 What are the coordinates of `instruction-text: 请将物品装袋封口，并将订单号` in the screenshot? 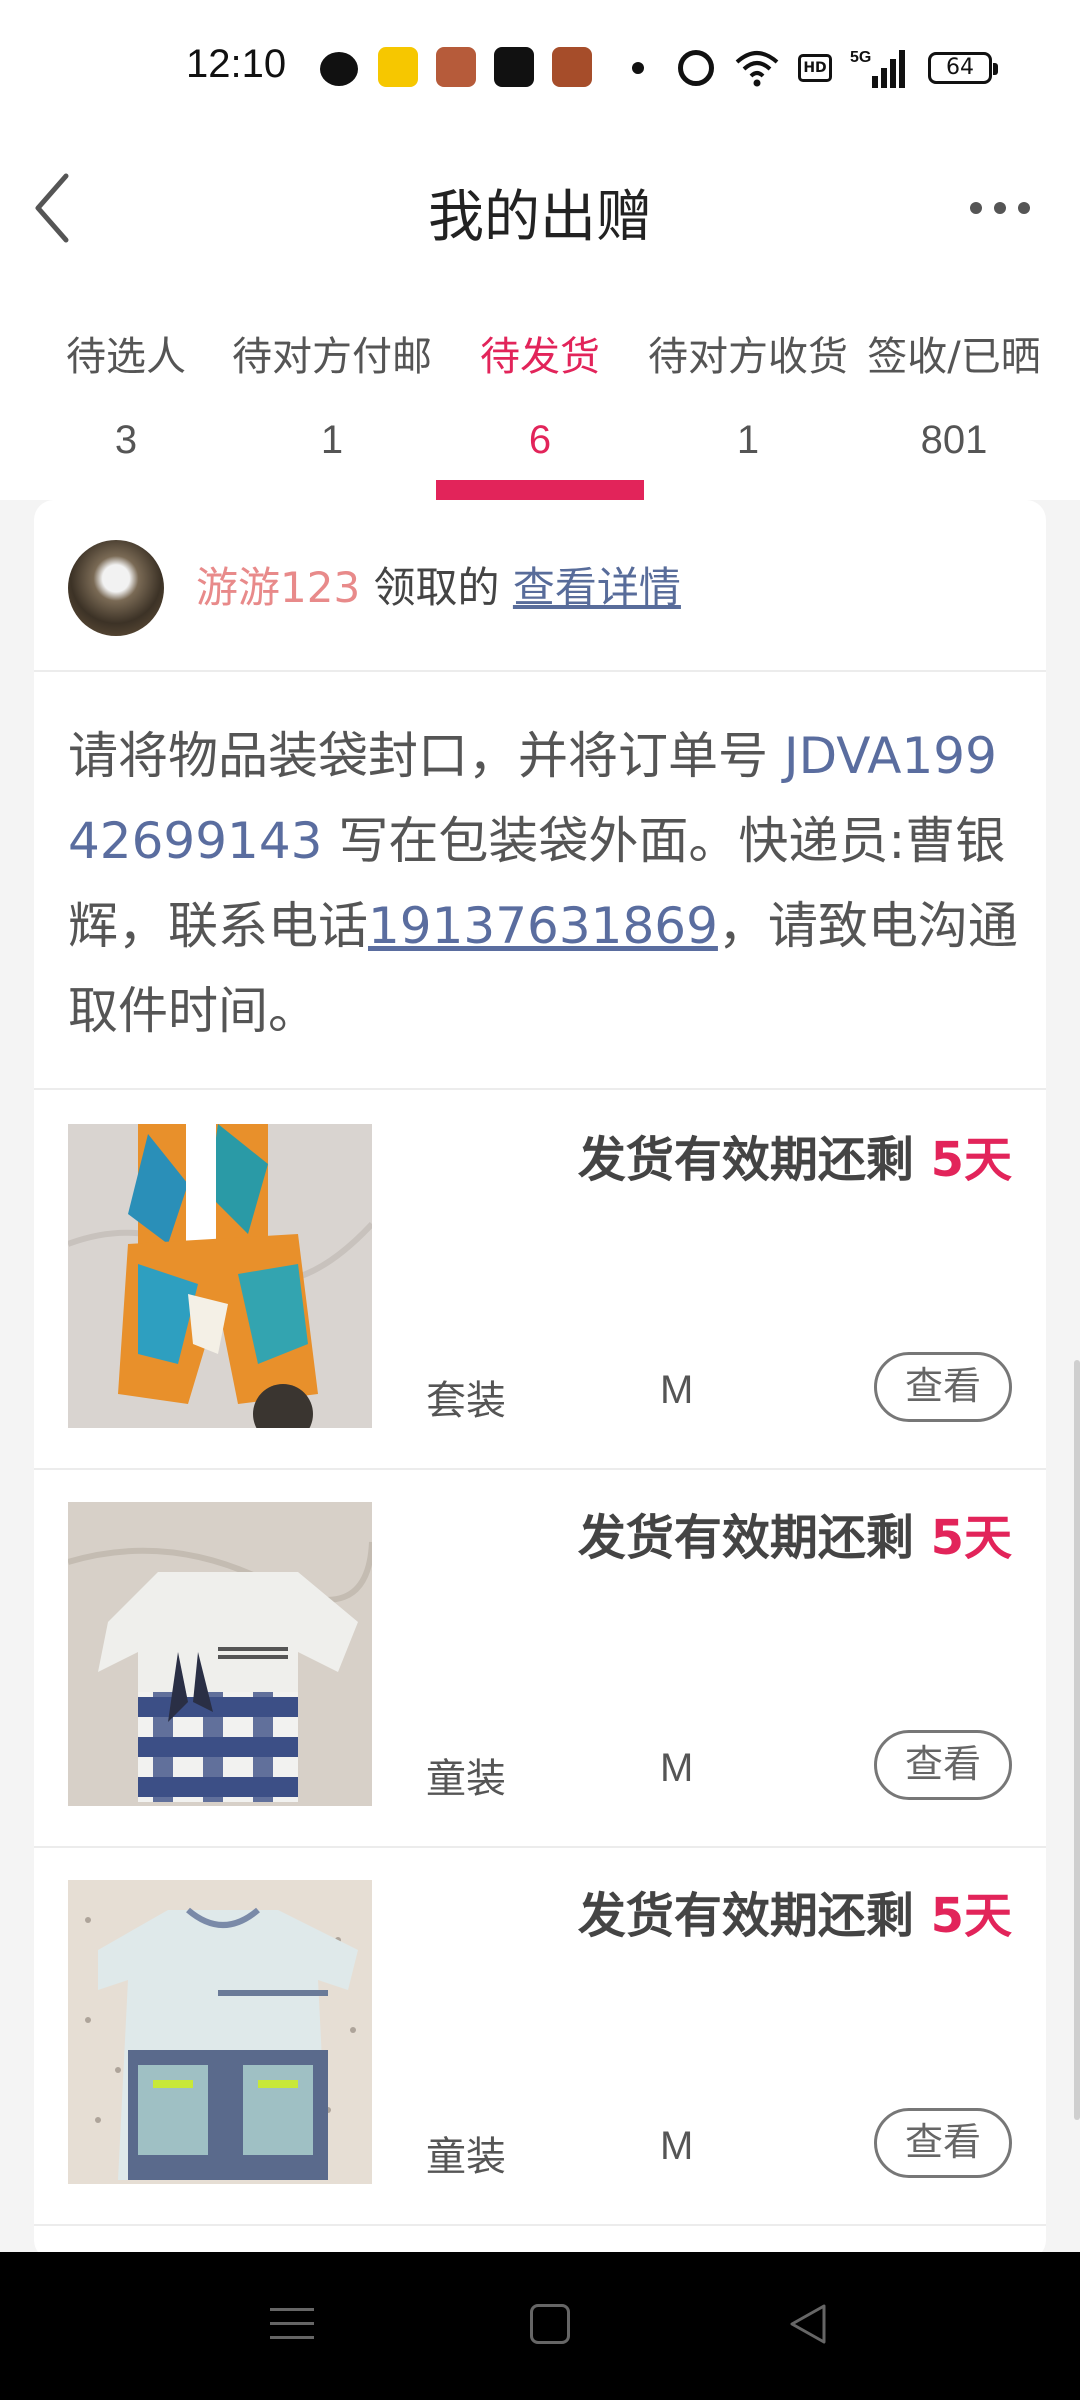 It's located at (426, 756).